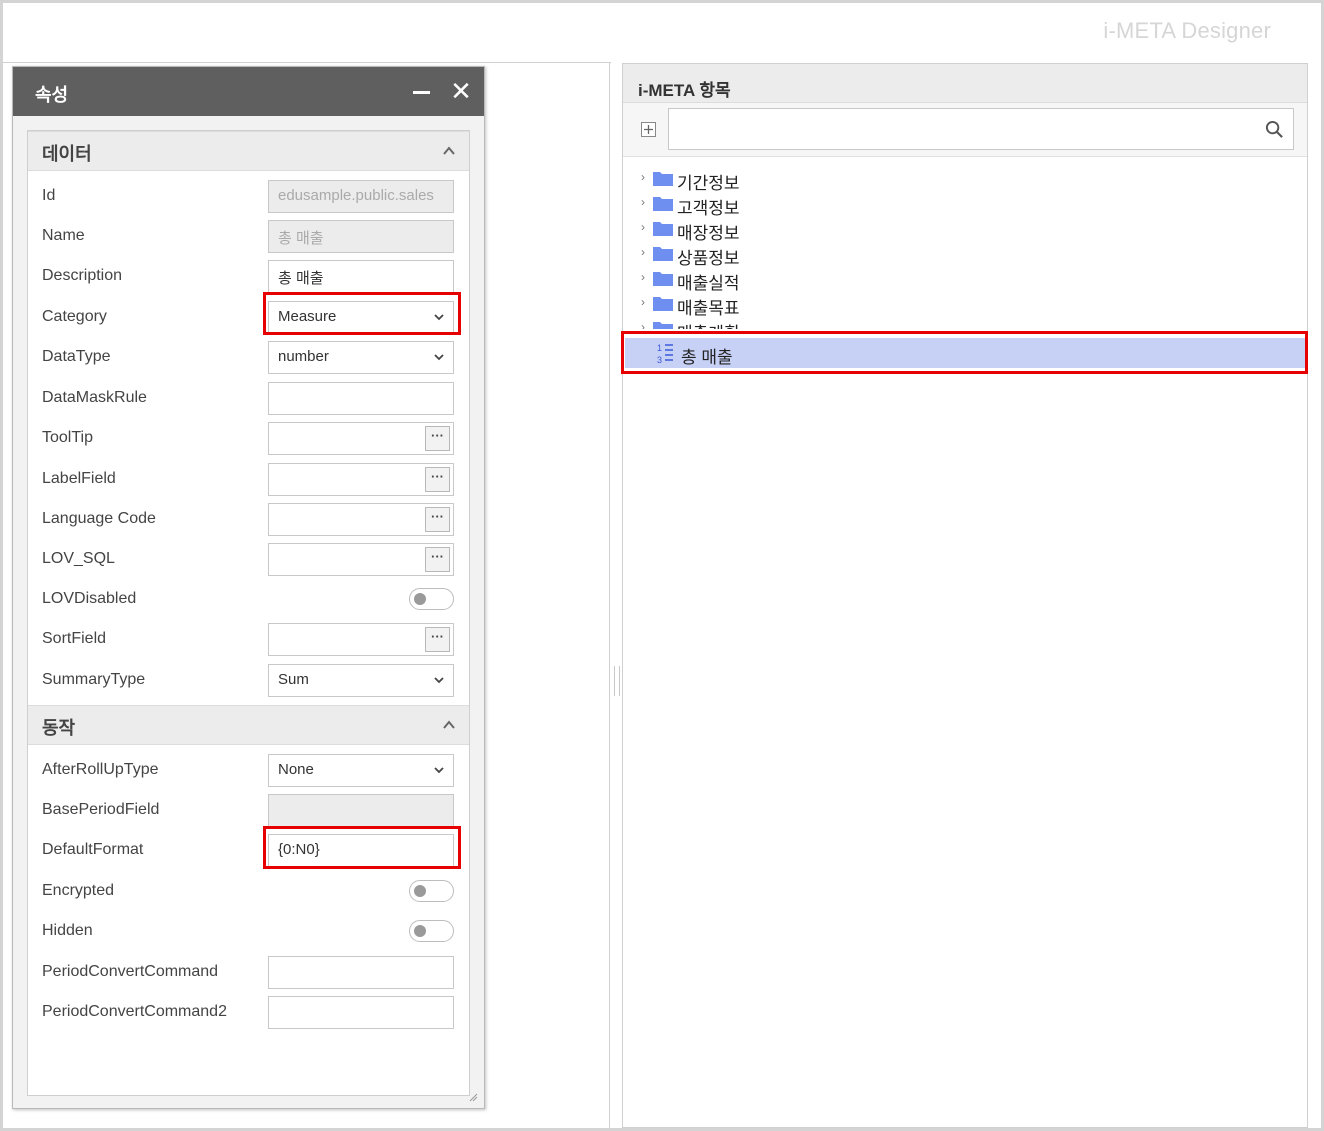 The image size is (1324, 1131). I want to click on prop-row-description: Description 총 매출, so click(248, 277).